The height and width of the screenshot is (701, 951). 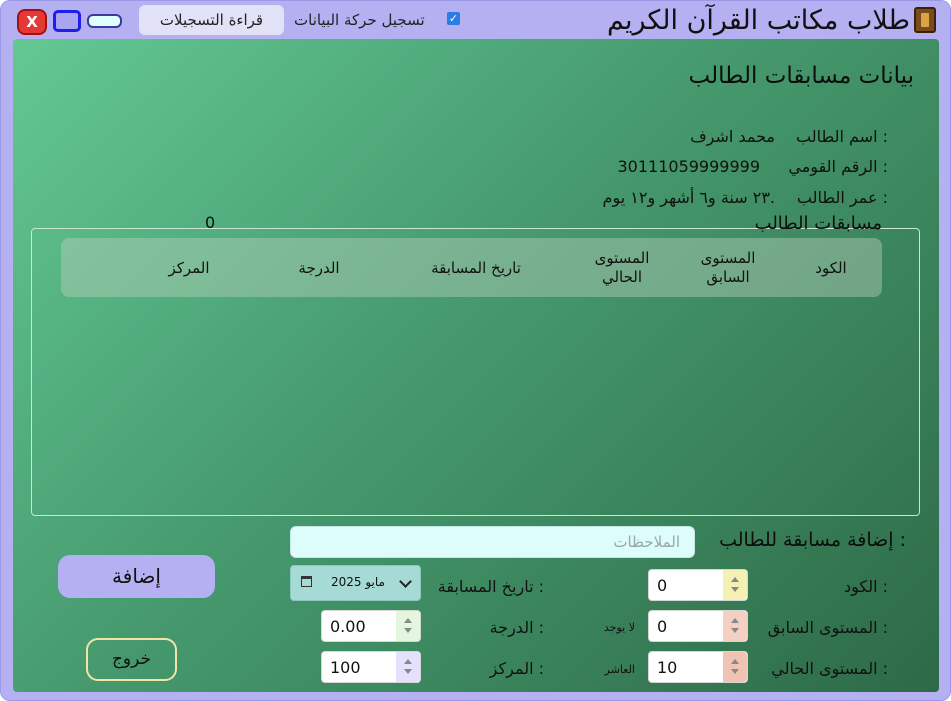 I want to click on code-label: الكود :, so click(x=865, y=586).